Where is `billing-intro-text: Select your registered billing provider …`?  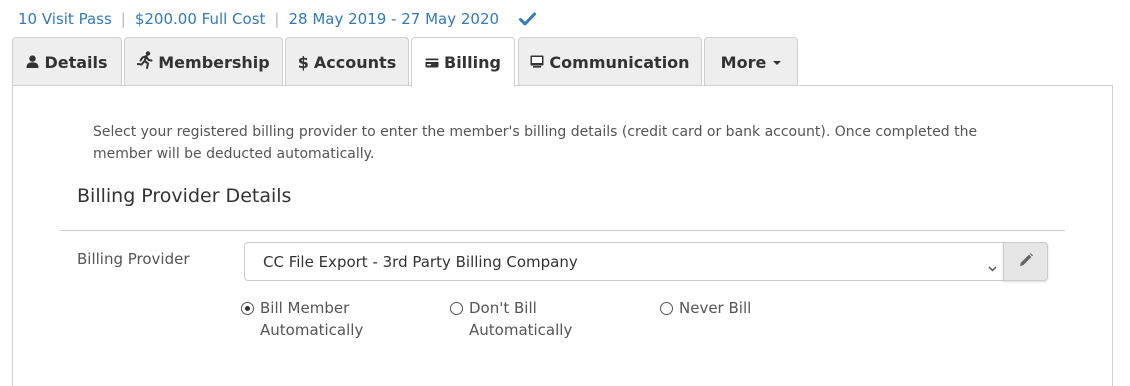
billing-intro-text: Select your registered billing provider … is located at coordinates (535, 143).